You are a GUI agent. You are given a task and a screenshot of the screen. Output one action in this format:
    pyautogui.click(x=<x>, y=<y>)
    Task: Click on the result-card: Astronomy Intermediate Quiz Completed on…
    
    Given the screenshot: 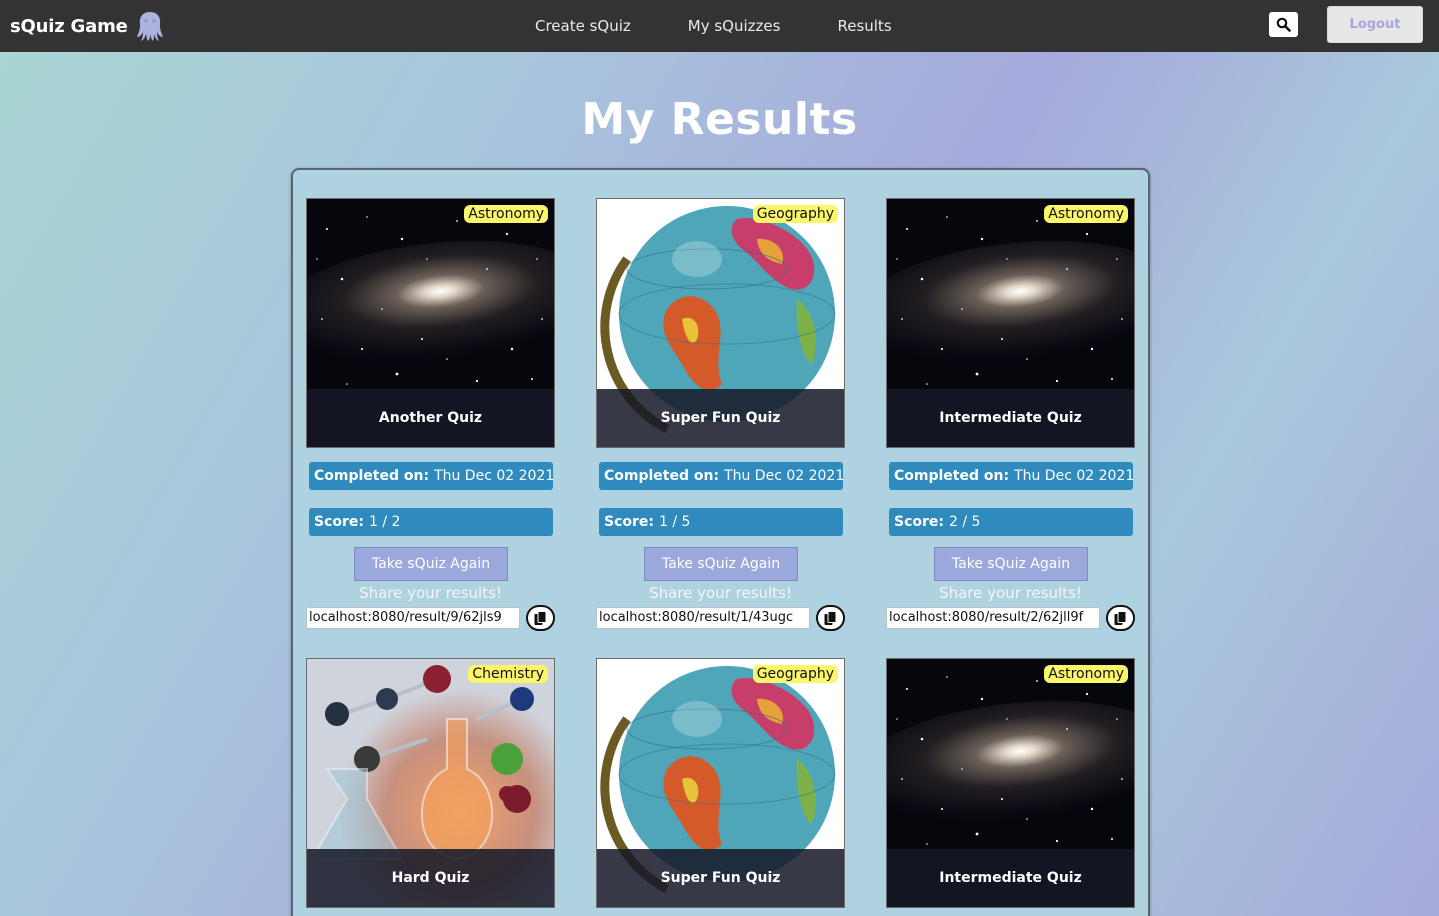 What is the action you would take?
    pyautogui.click(x=1010, y=414)
    